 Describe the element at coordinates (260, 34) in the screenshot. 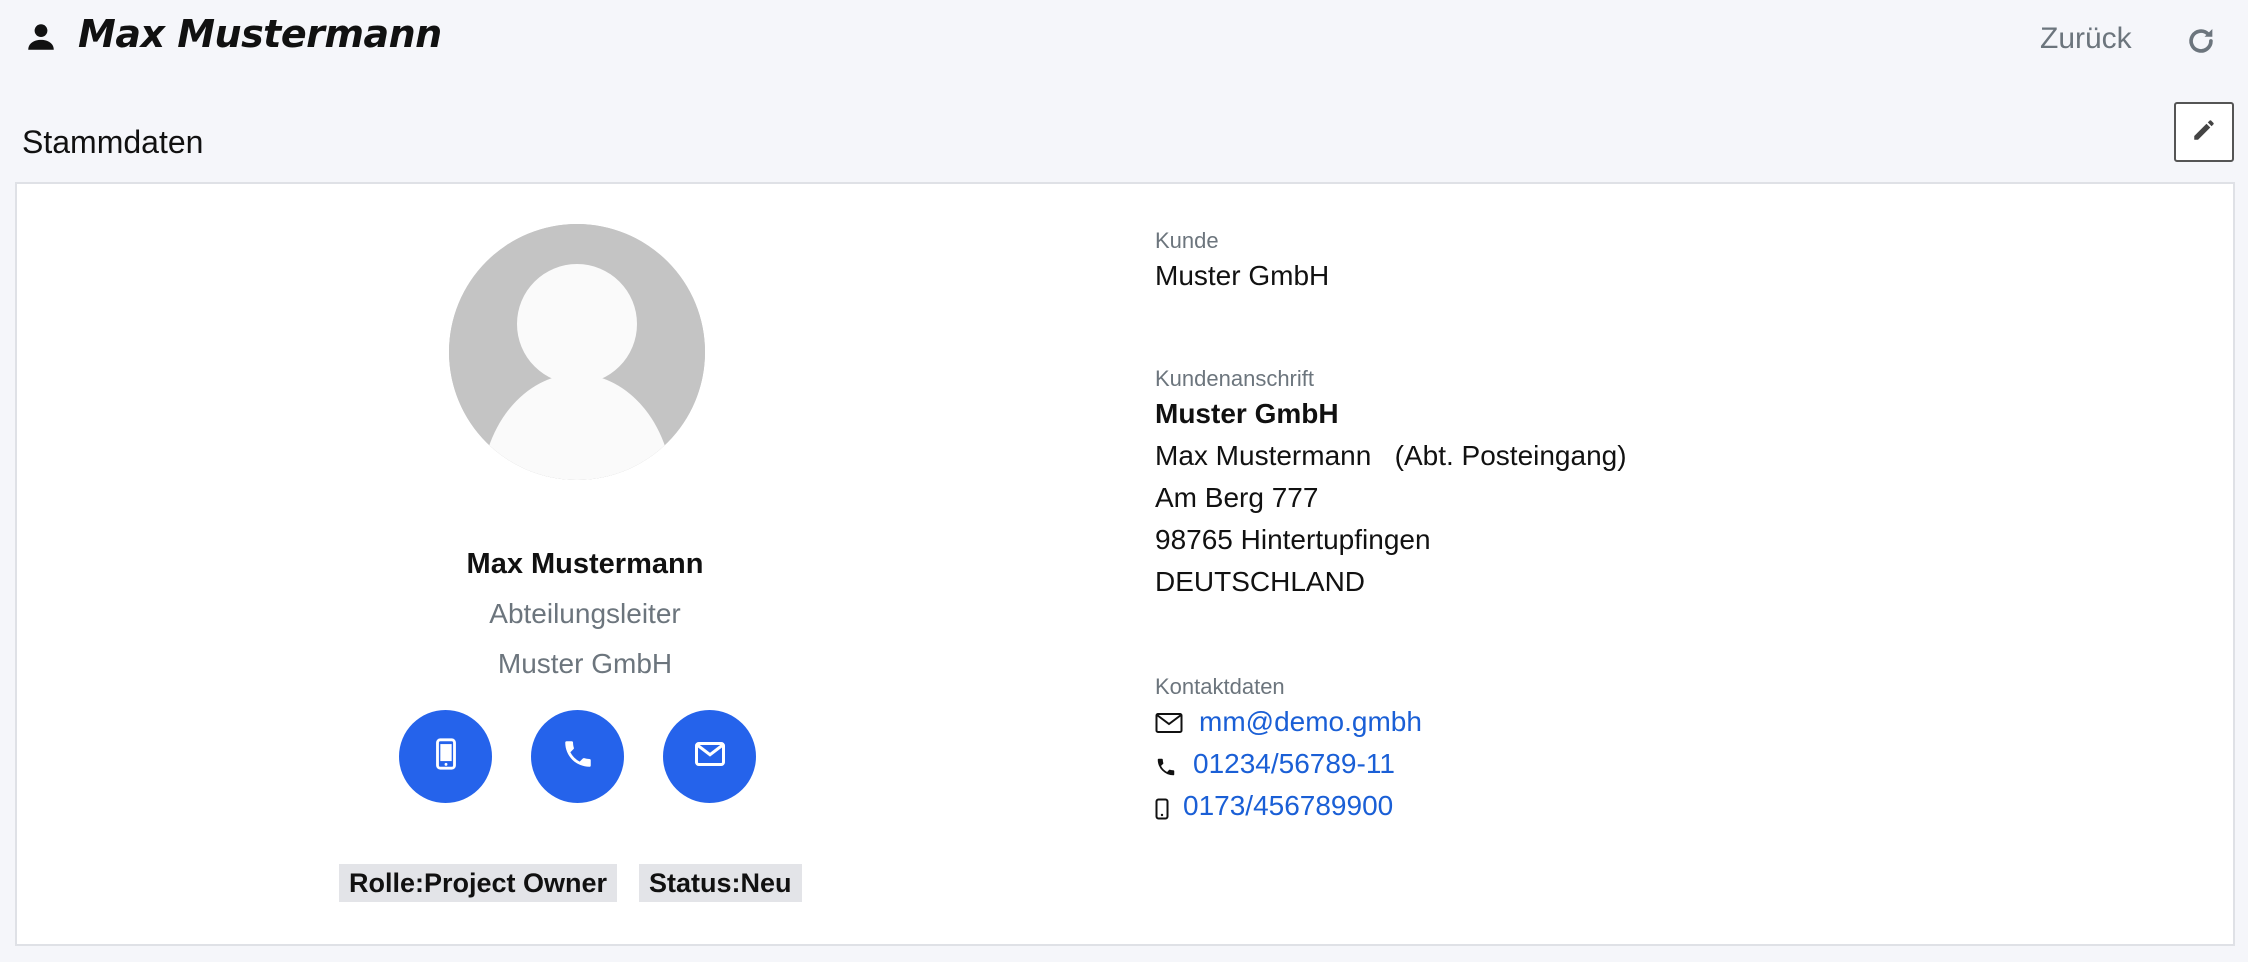

I see `page-title: Max Mustermann` at that location.